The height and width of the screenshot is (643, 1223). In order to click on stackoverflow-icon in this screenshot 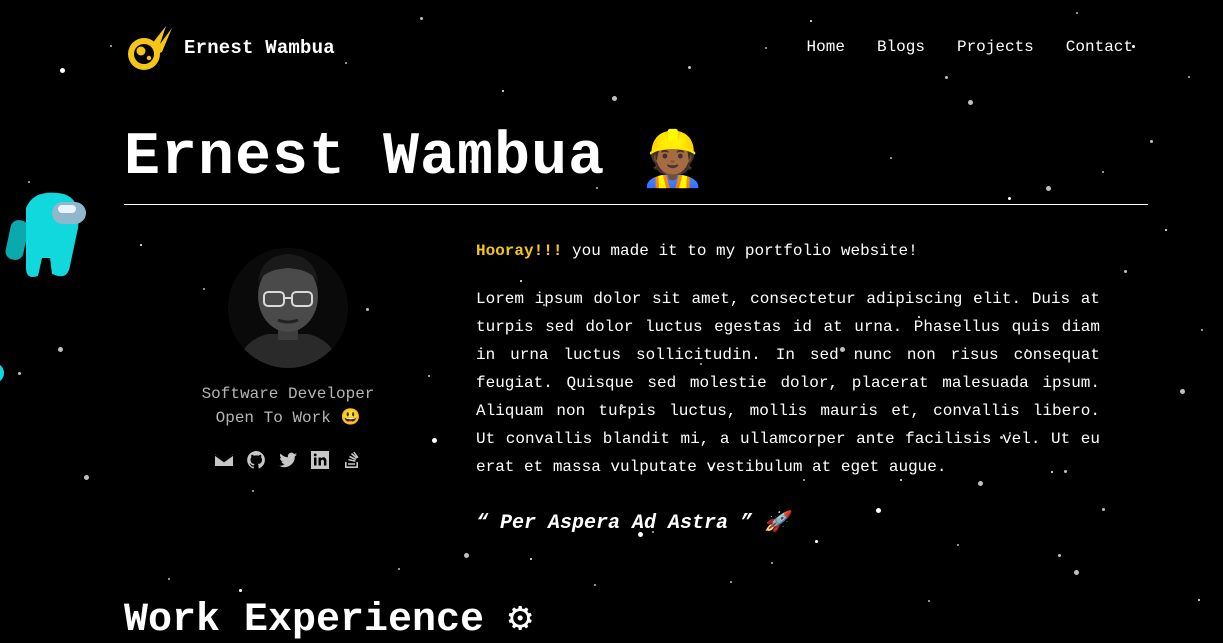, I will do `click(352, 460)`.